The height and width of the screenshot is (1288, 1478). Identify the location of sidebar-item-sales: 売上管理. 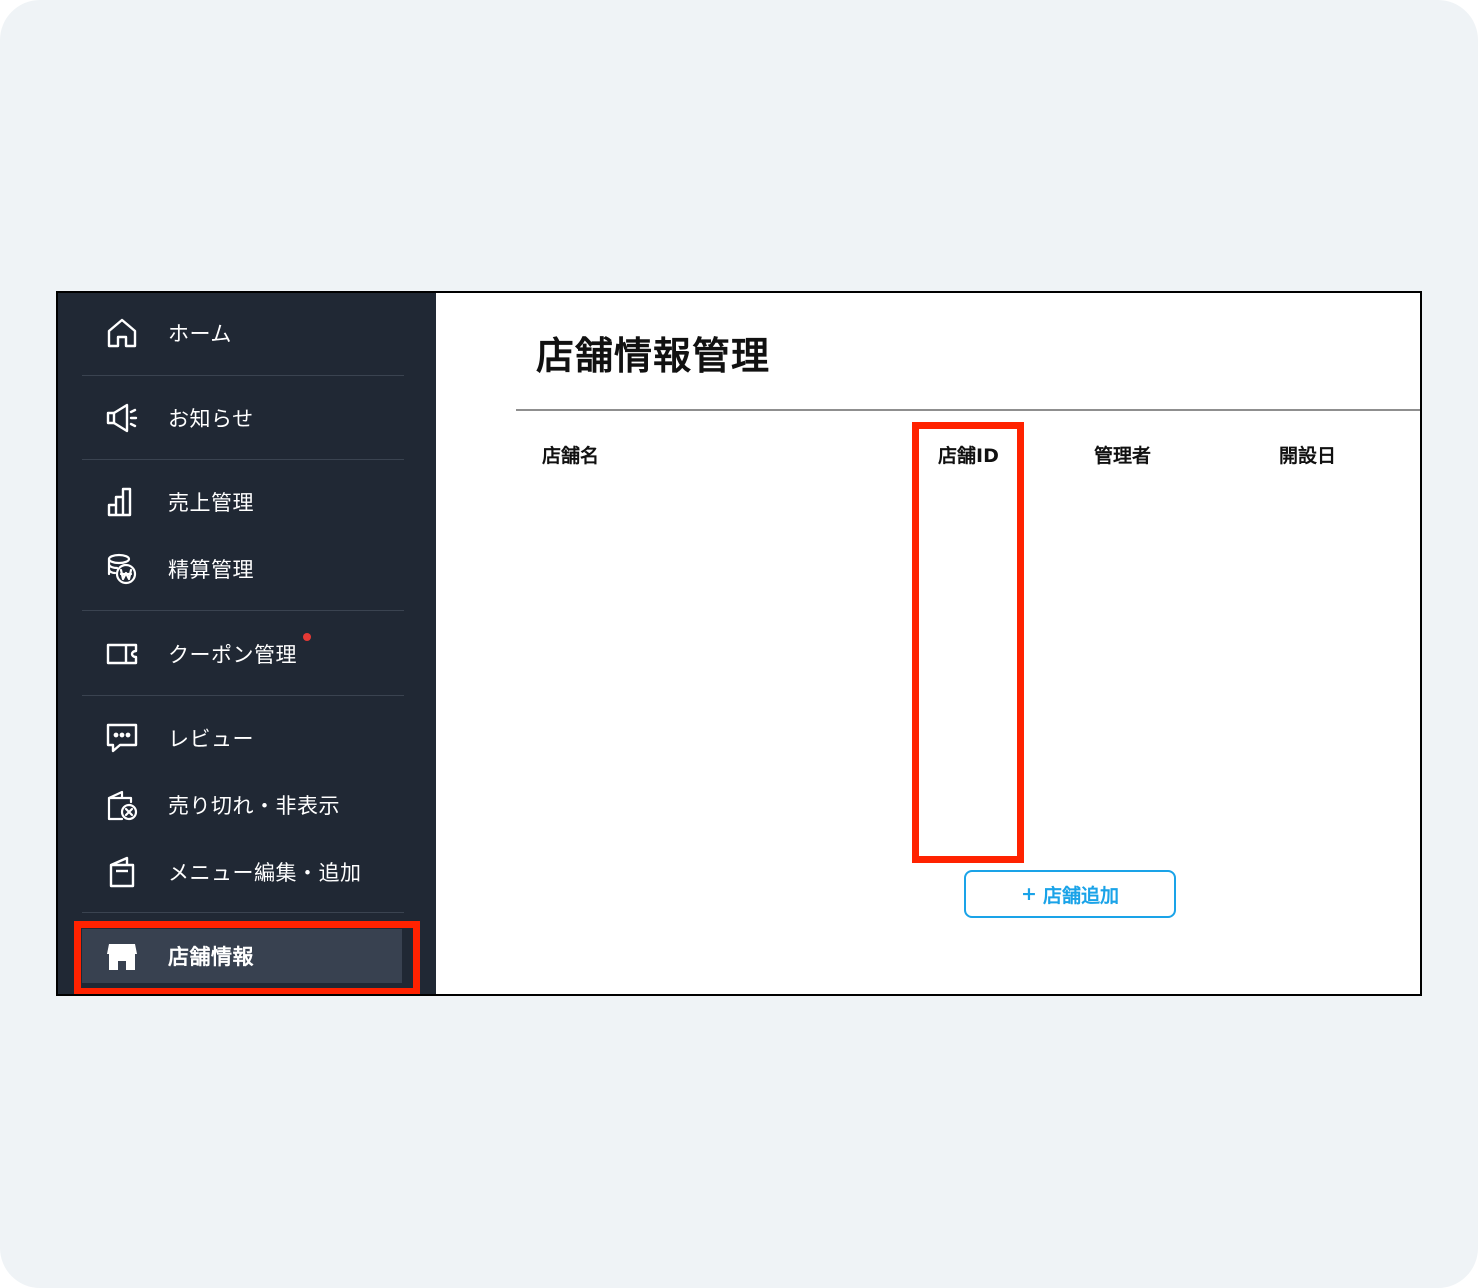
(254, 502).